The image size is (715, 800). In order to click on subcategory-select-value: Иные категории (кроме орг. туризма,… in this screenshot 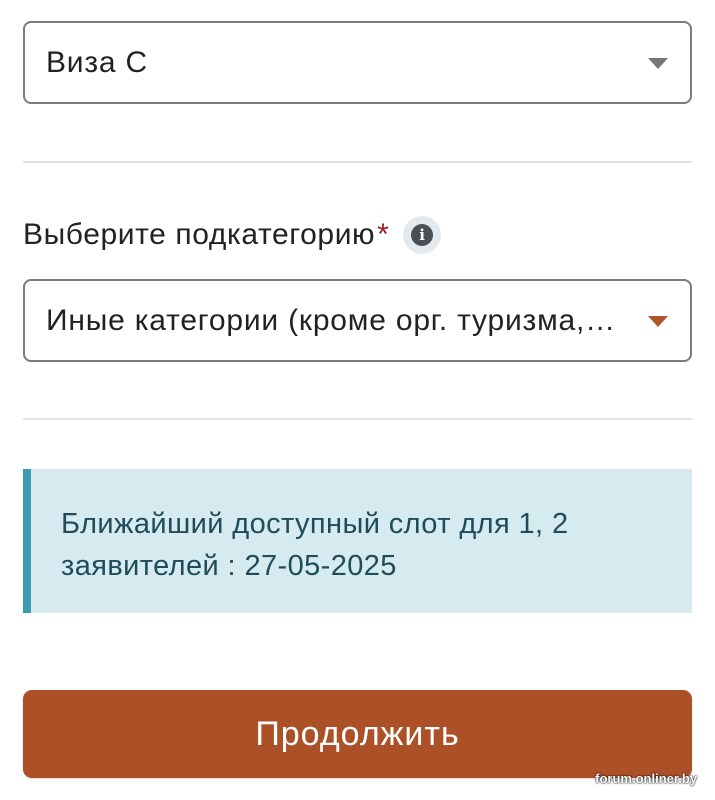, I will do `click(331, 320)`.